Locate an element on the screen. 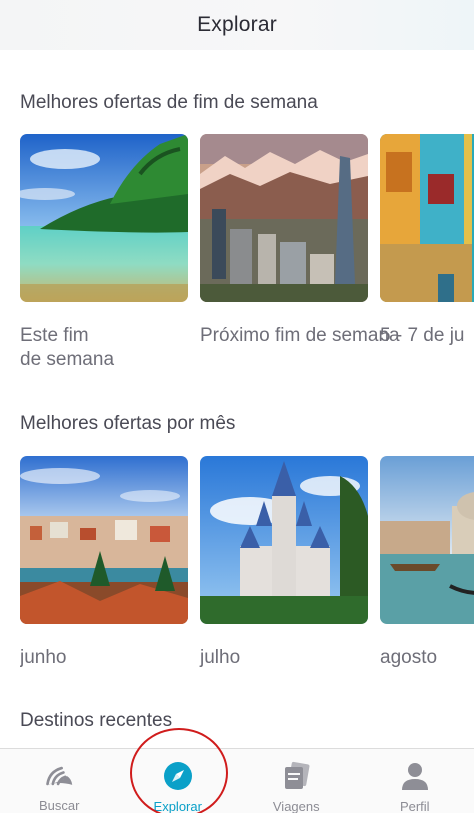 The height and width of the screenshot is (813, 474). person-icon is located at coordinates (415, 776).